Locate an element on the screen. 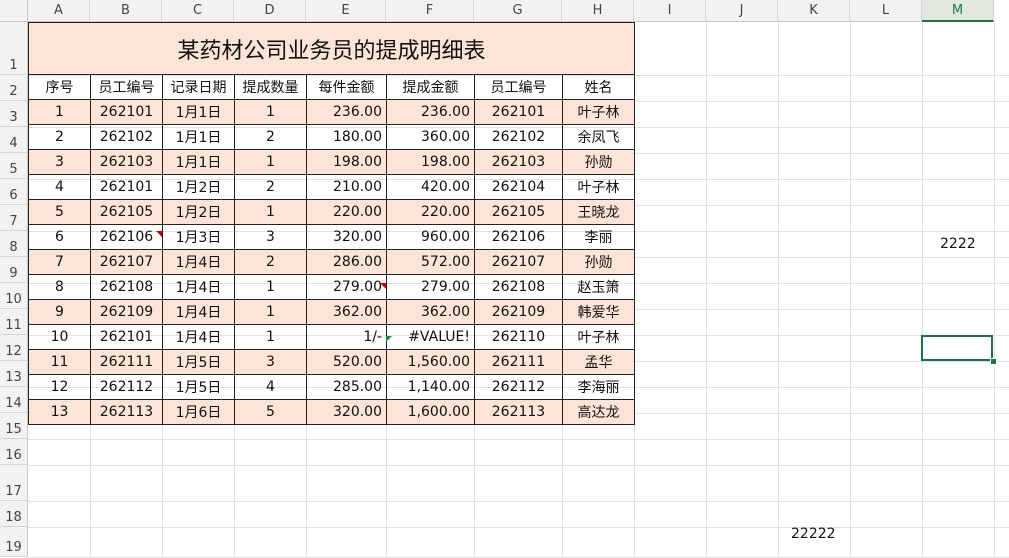 This screenshot has height=558, width=1009. table-cell: 286.00 is located at coordinates (346, 262).